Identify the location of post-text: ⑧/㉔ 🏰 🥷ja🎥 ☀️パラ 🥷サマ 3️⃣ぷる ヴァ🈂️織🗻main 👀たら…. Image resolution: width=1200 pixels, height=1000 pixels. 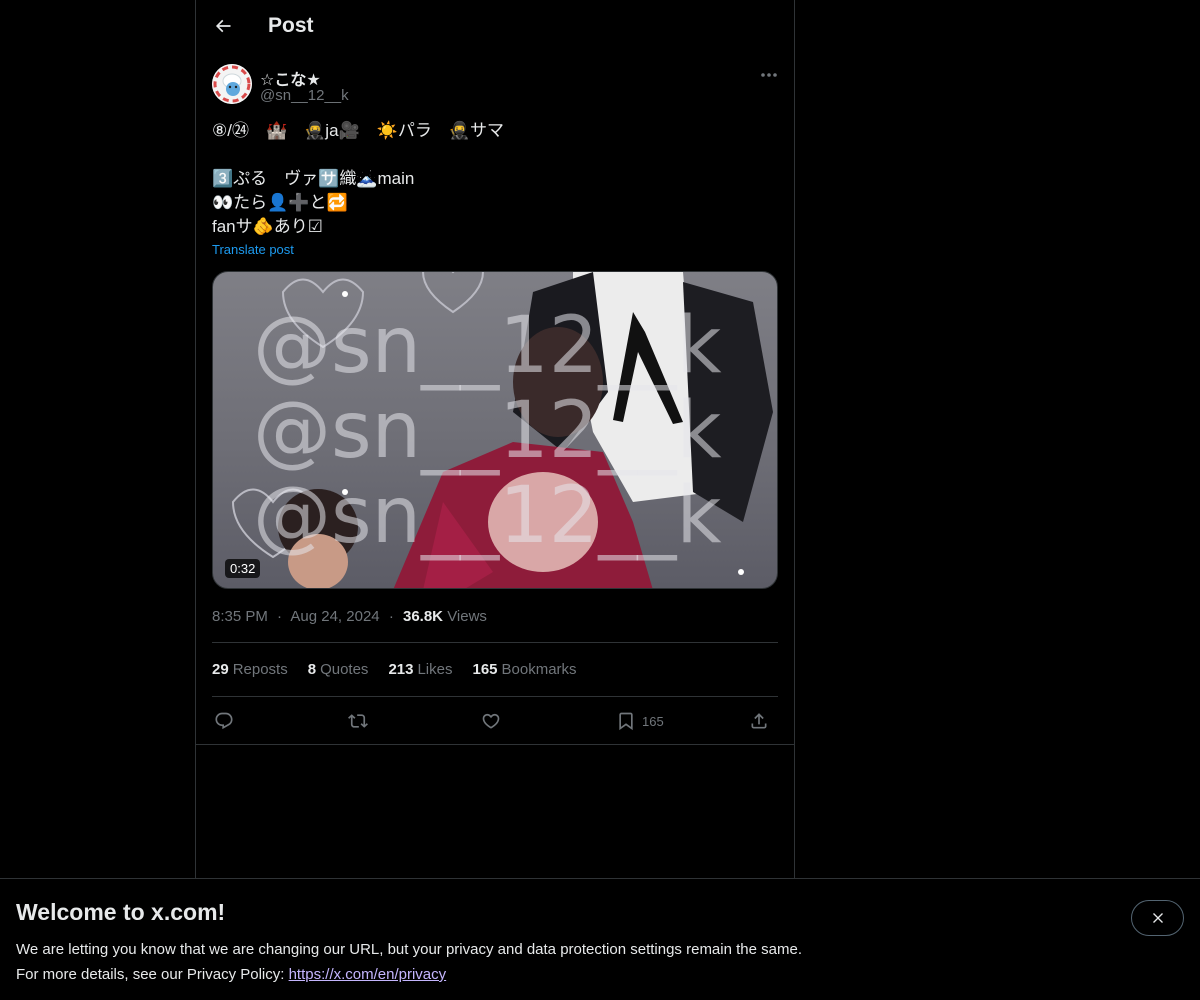
(358, 178).